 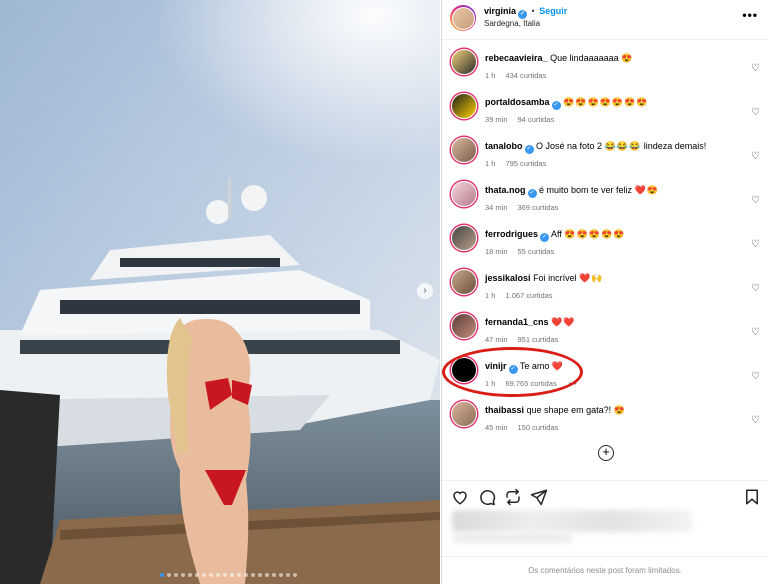 I want to click on follow-button: Seguir, so click(x=553, y=11).